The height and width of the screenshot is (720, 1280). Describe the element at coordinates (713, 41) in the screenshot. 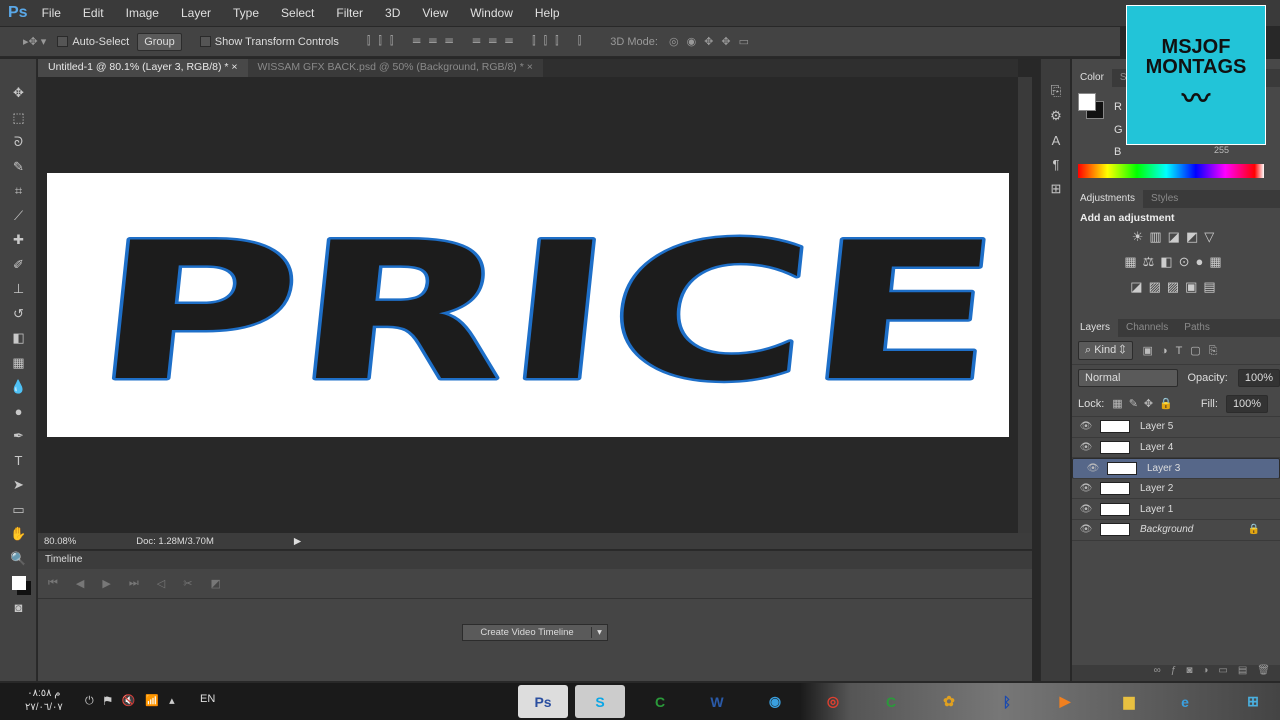

I see `3d-mode-icons: ◎◉✥✥▭` at that location.